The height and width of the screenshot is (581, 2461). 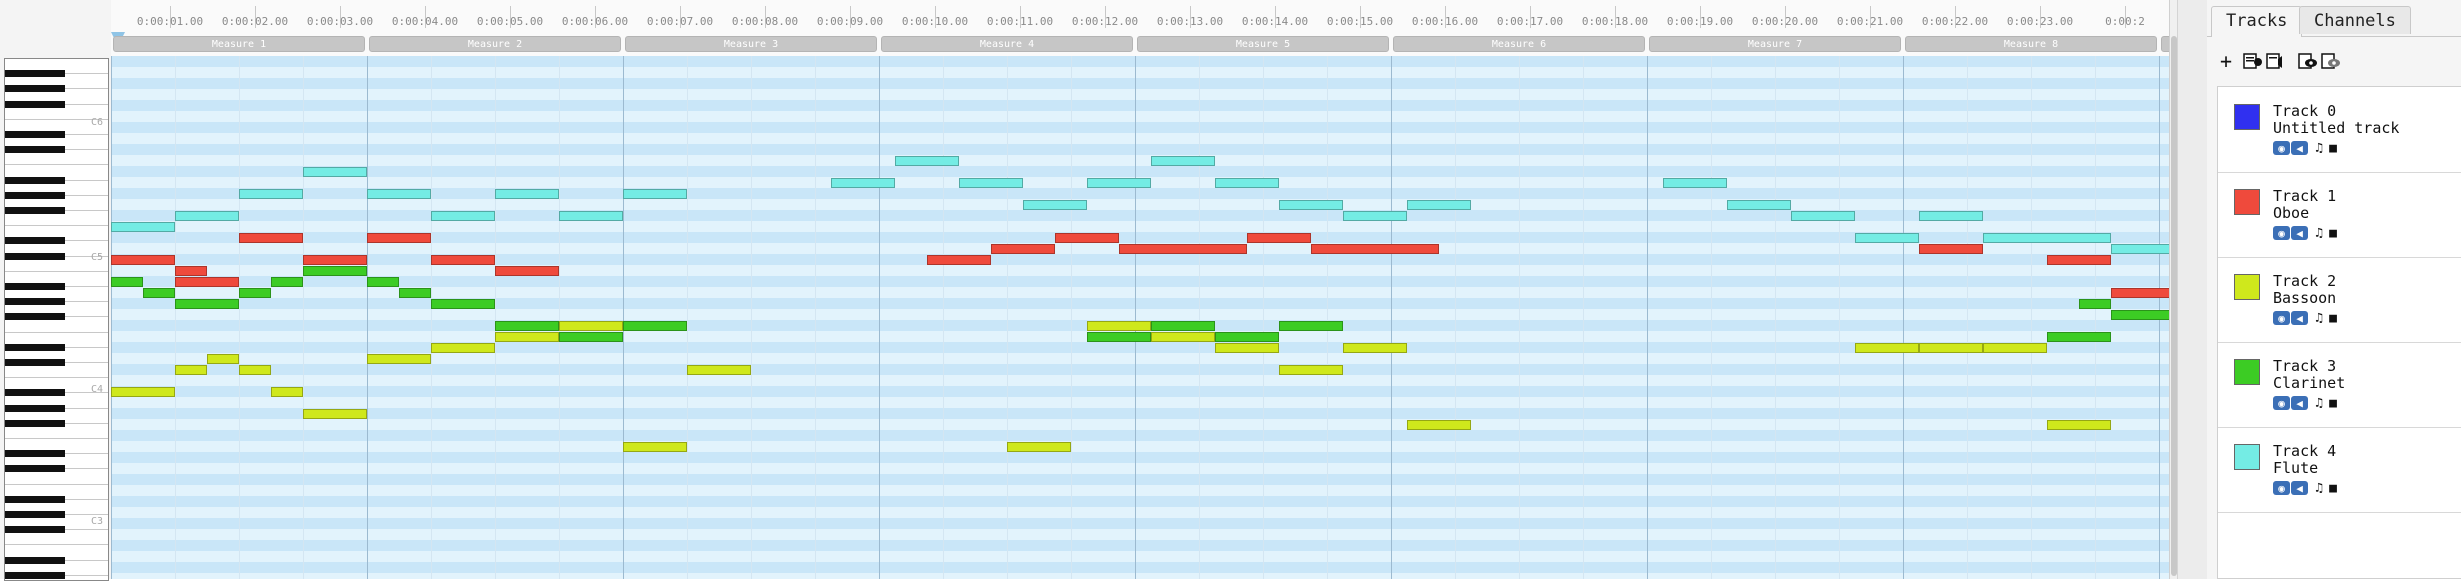 I want to click on mute-all-tracks-button, so click(x=2276, y=61).